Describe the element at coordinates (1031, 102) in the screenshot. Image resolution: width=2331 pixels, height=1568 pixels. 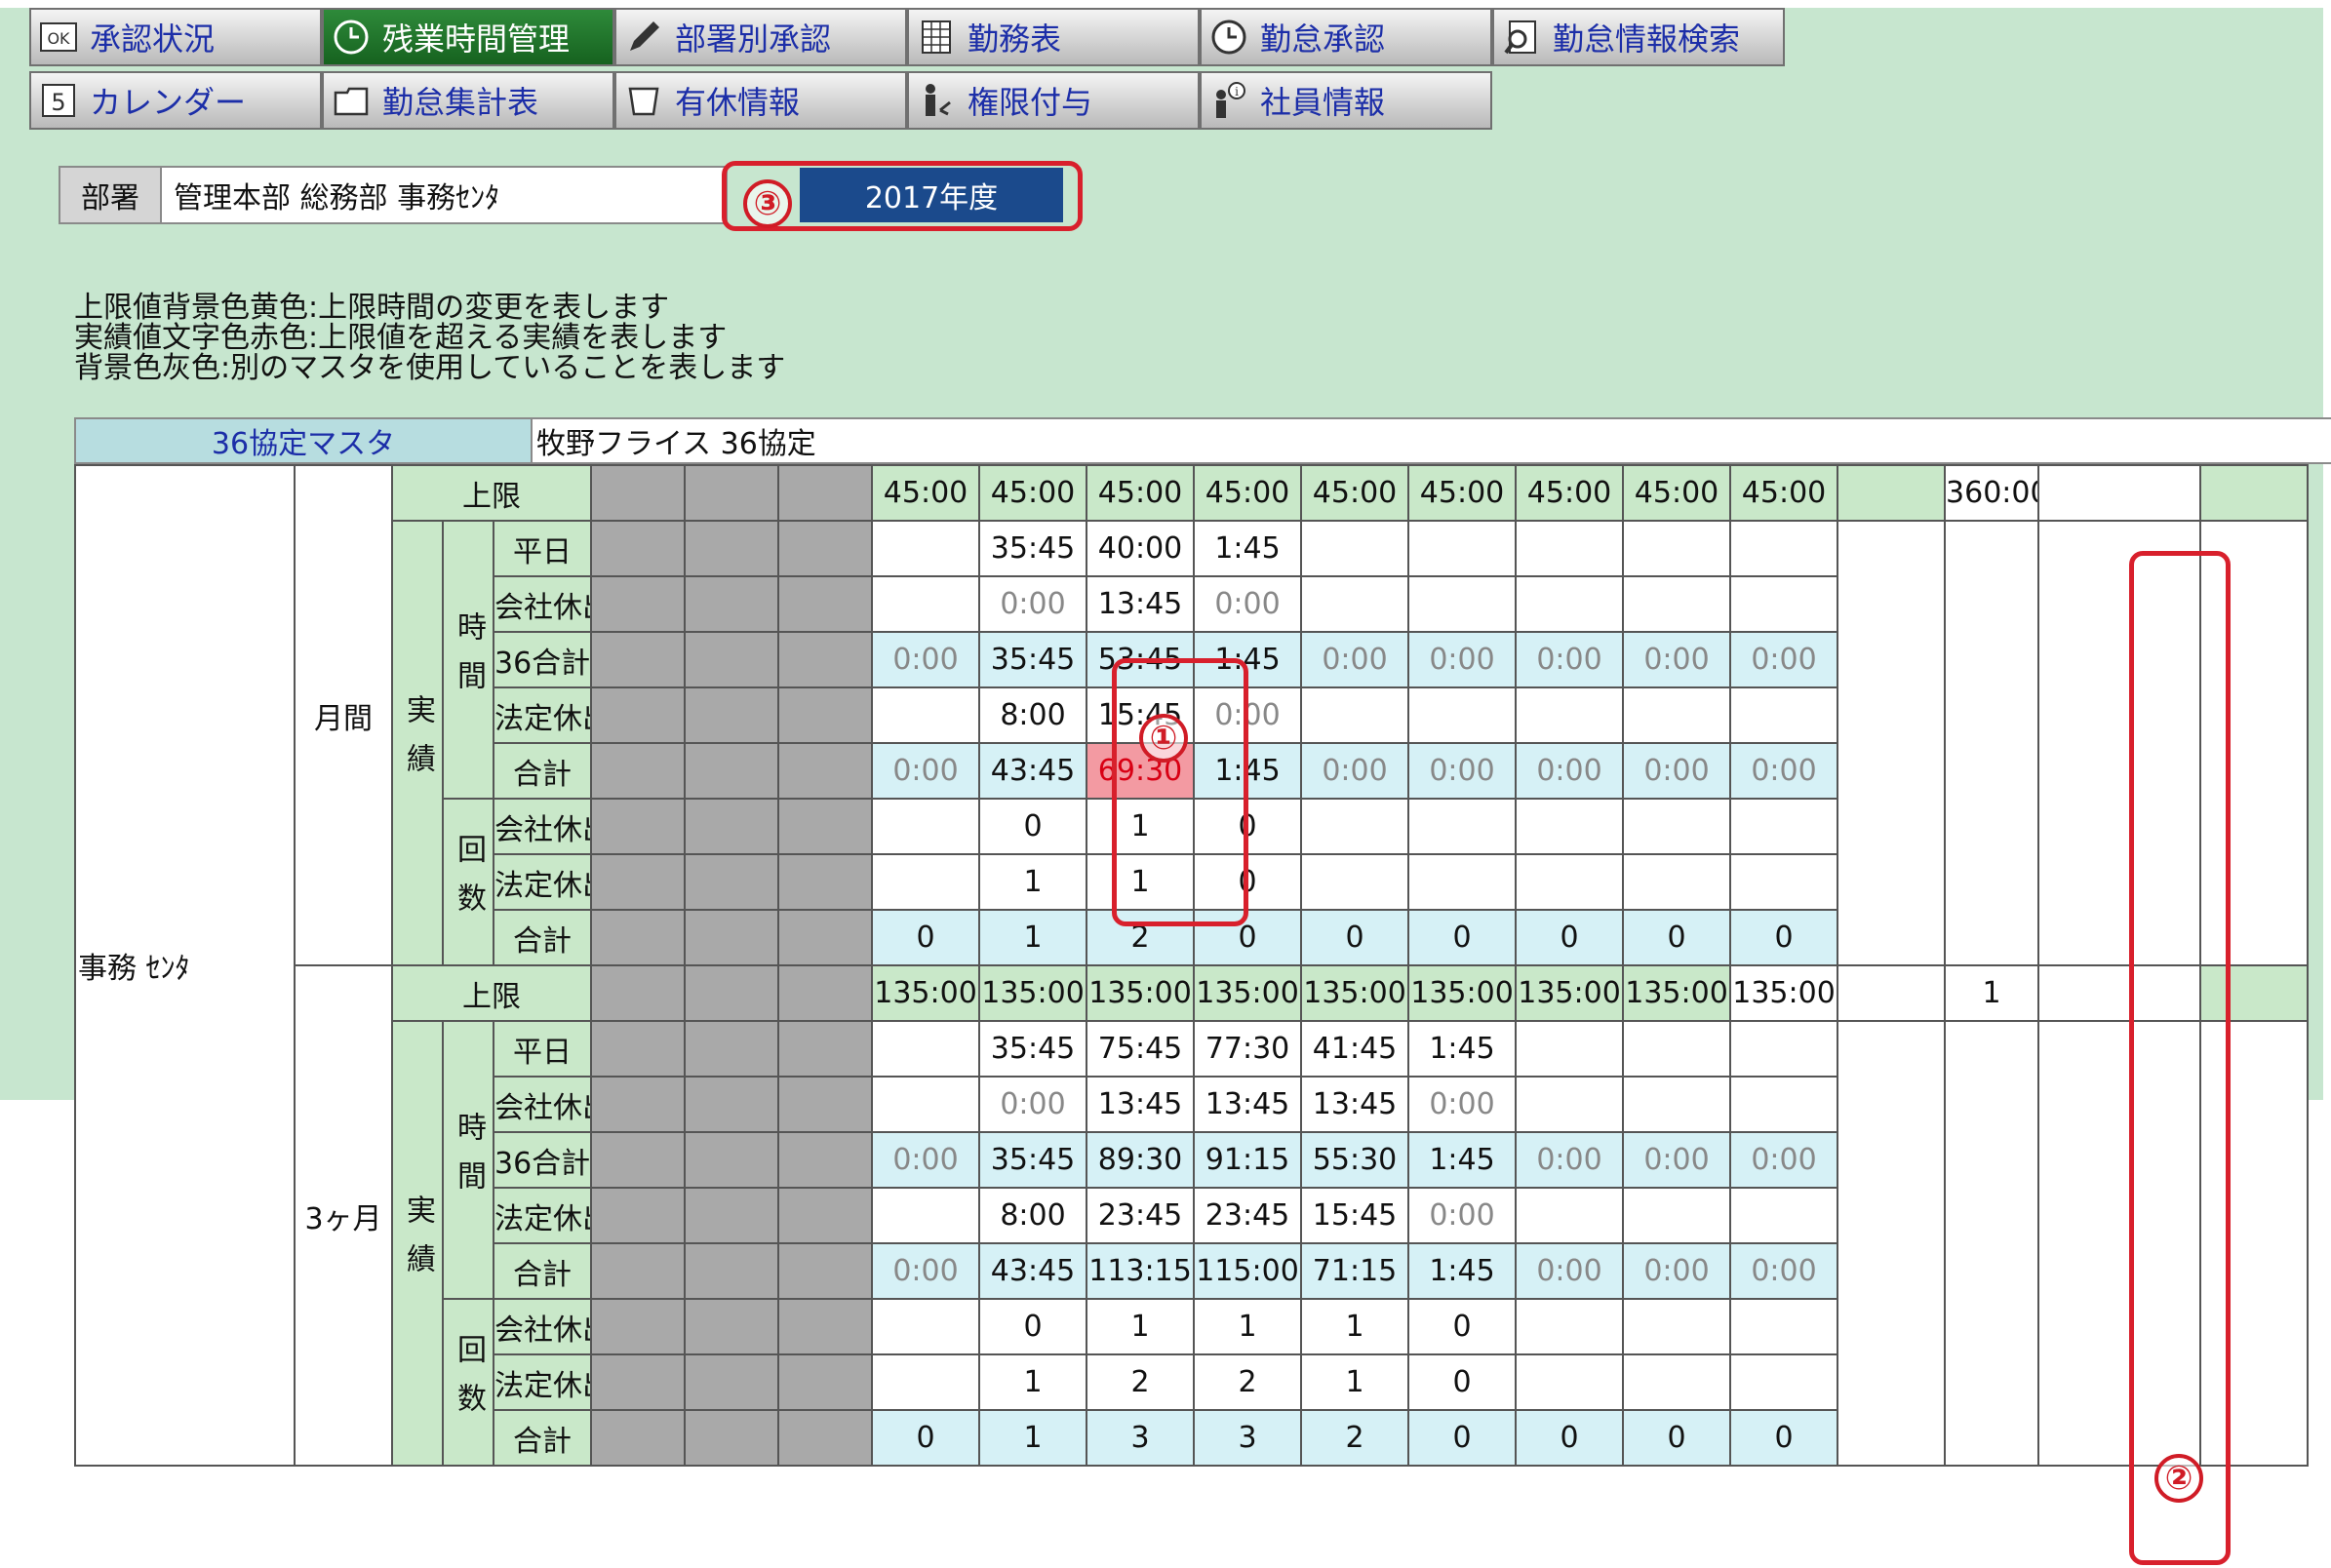
I see `nav-label: 権限付与` at that location.